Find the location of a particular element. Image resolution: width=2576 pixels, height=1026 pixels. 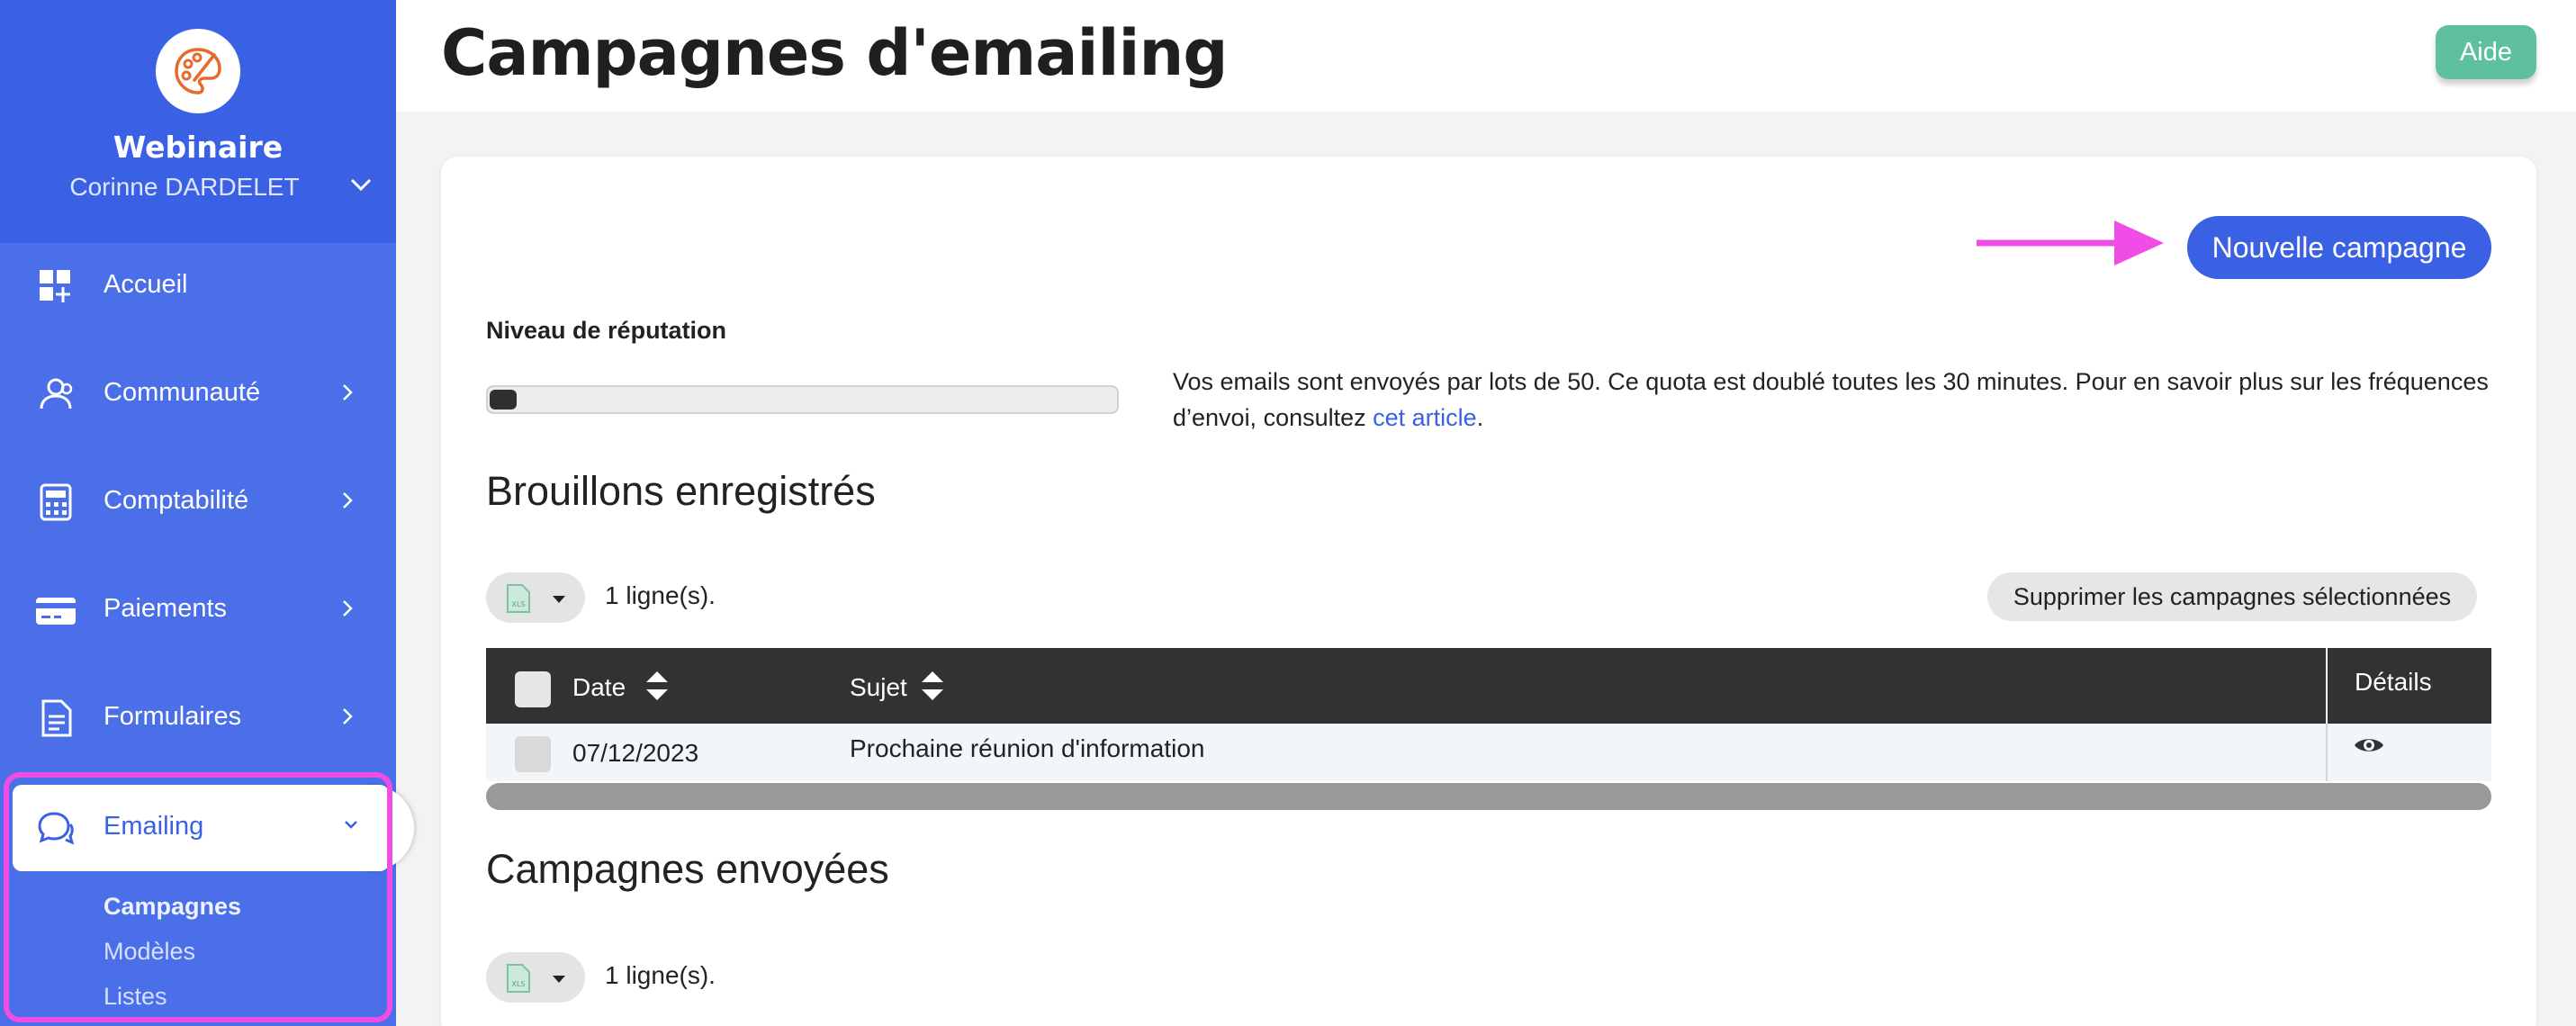

sidebar-item-label: Paiements is located at coordinates (166, 608).